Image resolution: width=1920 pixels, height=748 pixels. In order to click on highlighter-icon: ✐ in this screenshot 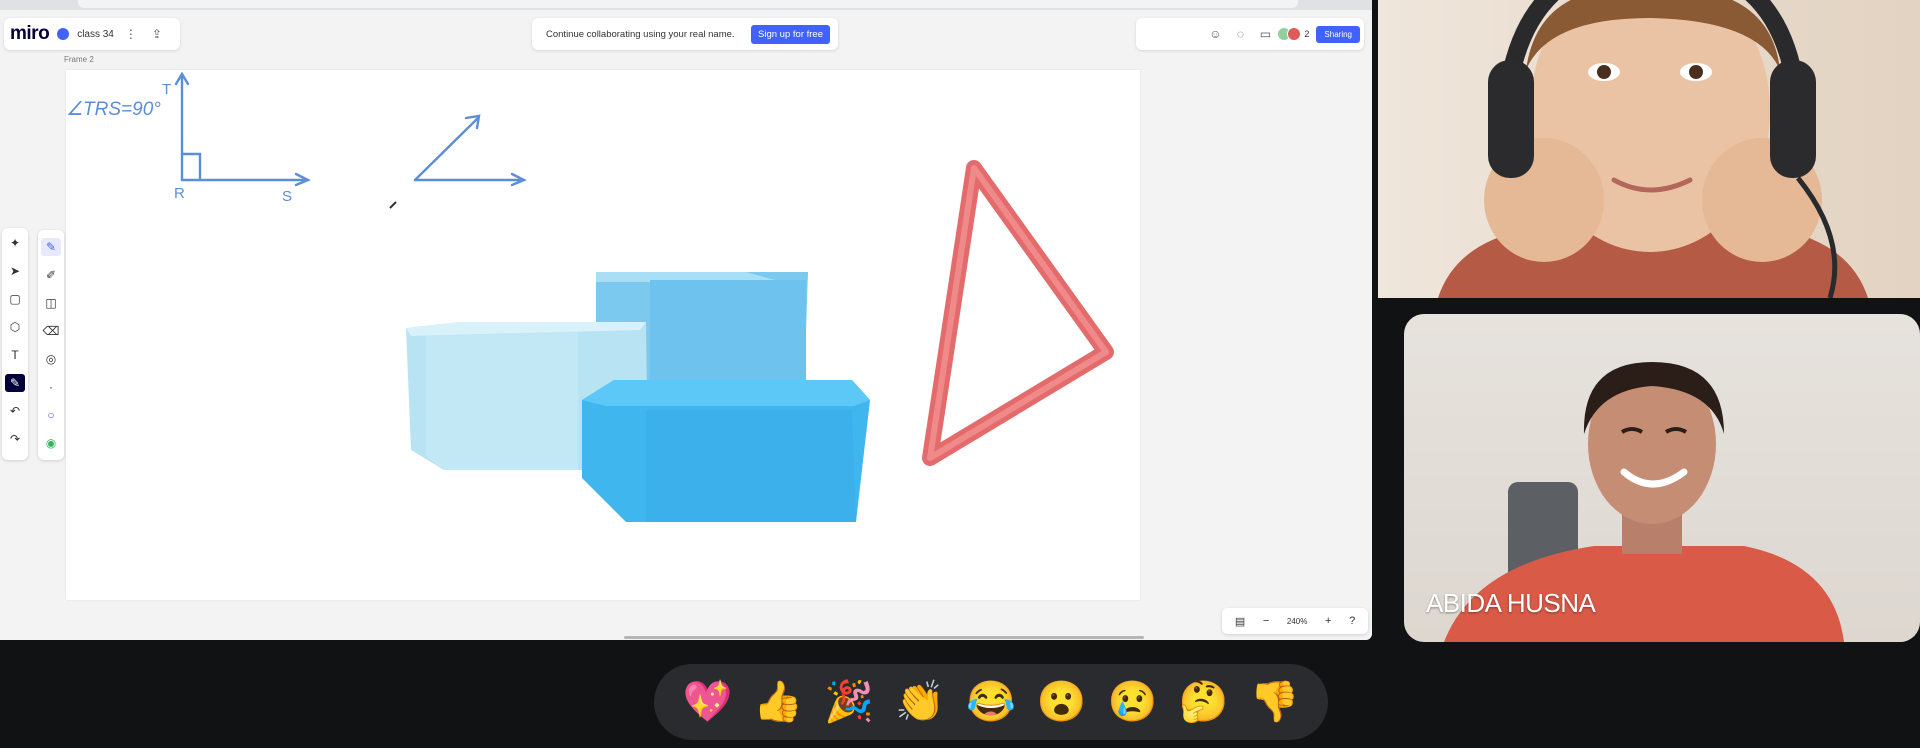, I will do `click(51, 275)`.